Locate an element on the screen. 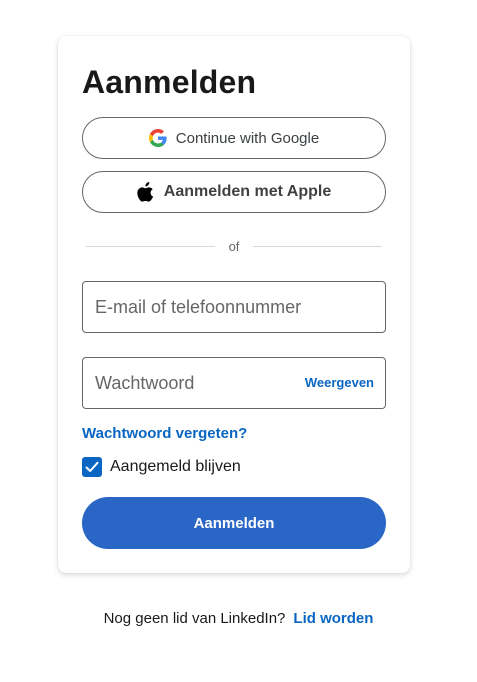 This screenshot has height=682, width=477. email-field is located at coordinates (234, 307).